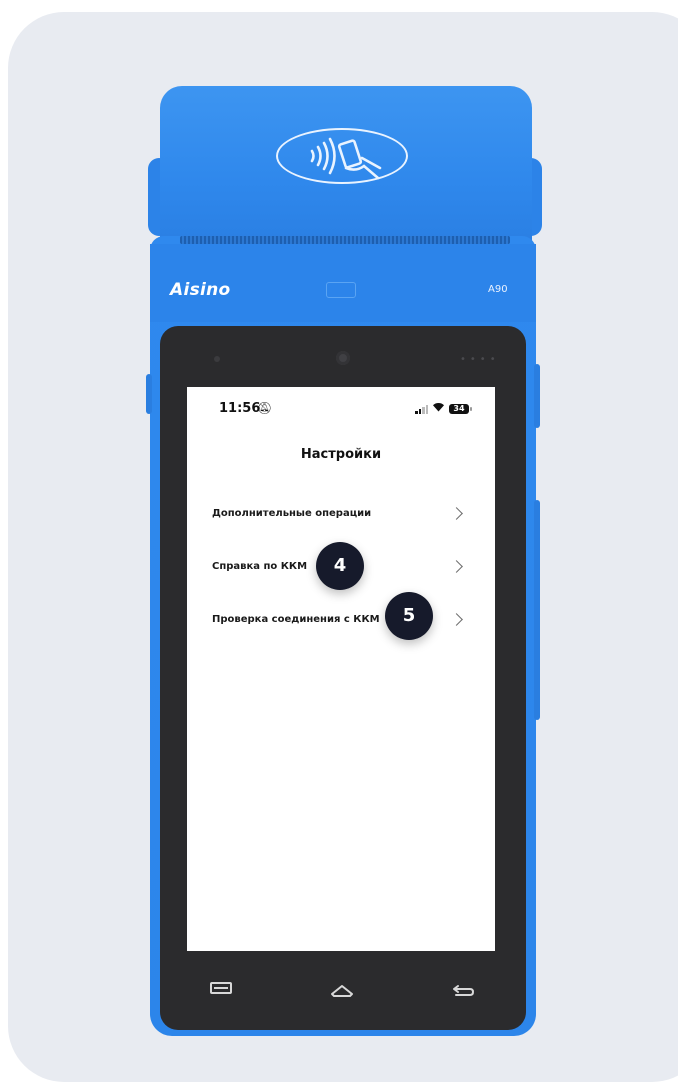  I want to click on nav-home-button, so click(342, 991).